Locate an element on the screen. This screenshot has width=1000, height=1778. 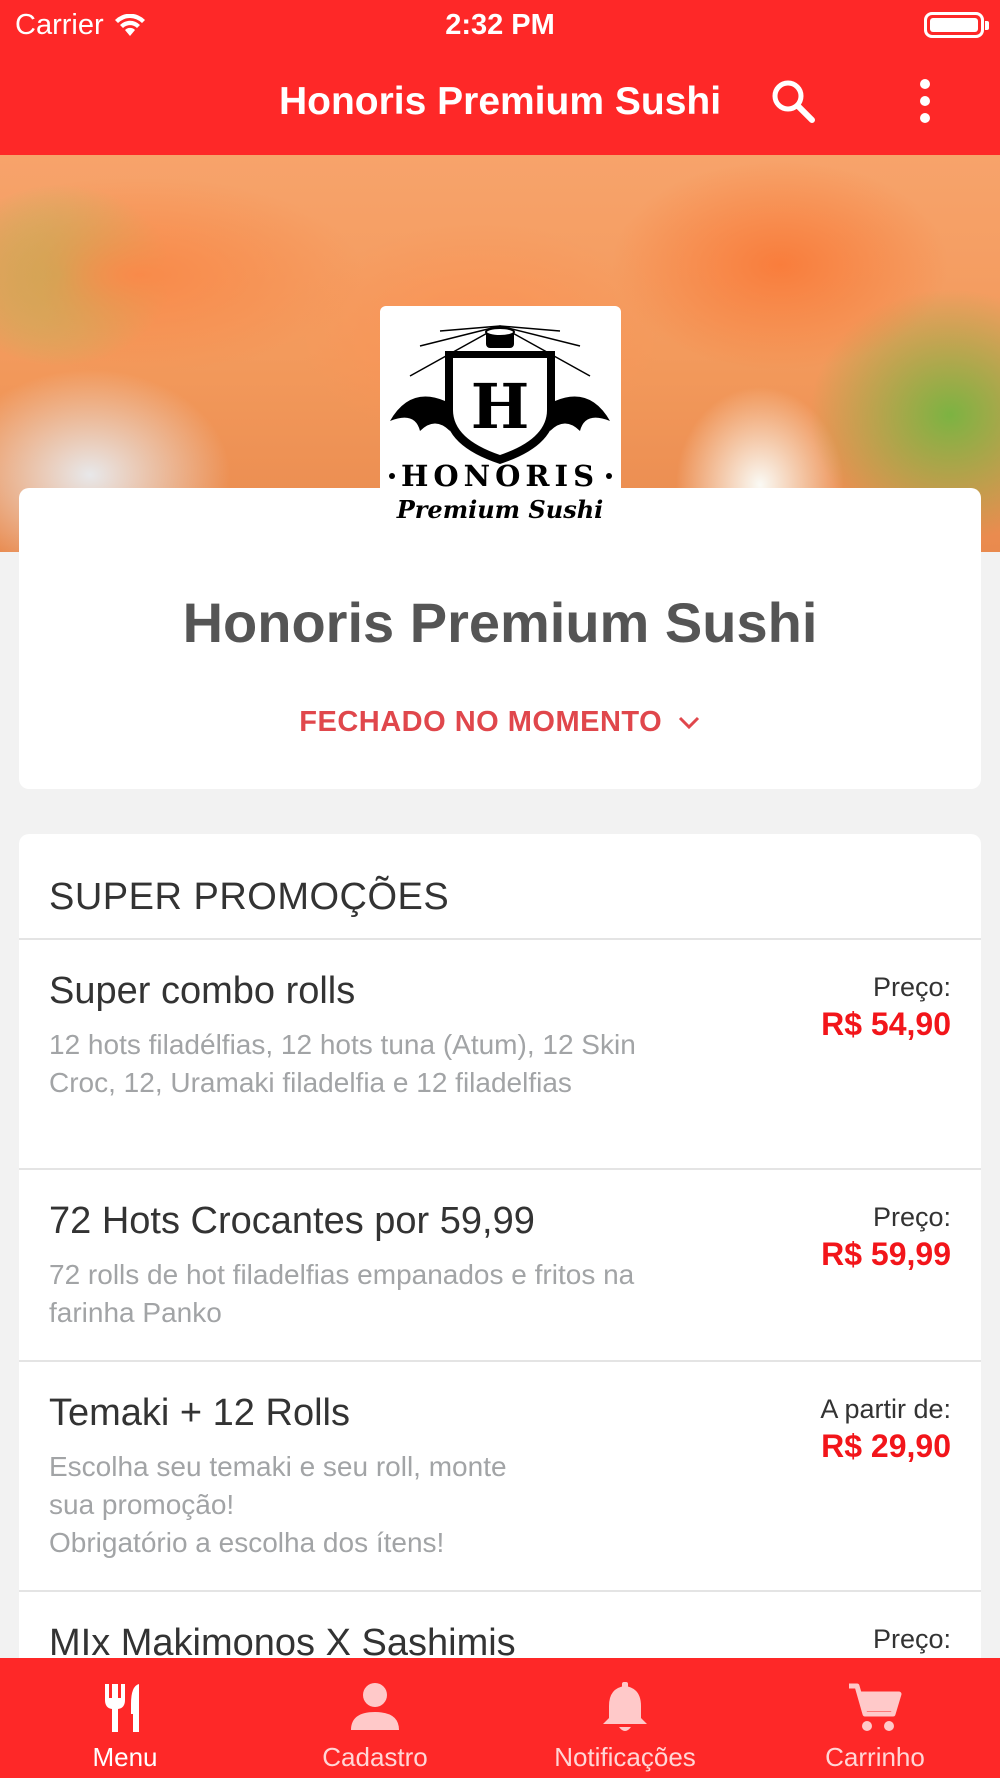
person-icon is located at coordinates (375, 1706).